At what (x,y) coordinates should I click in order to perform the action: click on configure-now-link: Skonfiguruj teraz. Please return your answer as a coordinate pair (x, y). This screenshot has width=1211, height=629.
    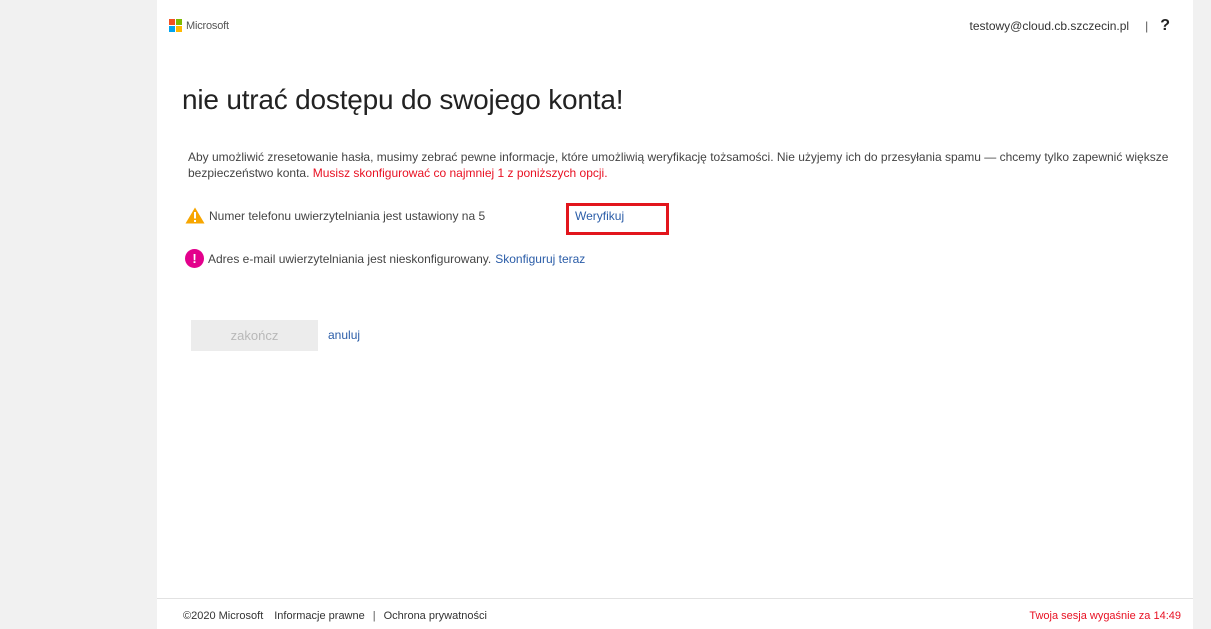
    Looking at the image, I should click on (540, 259).